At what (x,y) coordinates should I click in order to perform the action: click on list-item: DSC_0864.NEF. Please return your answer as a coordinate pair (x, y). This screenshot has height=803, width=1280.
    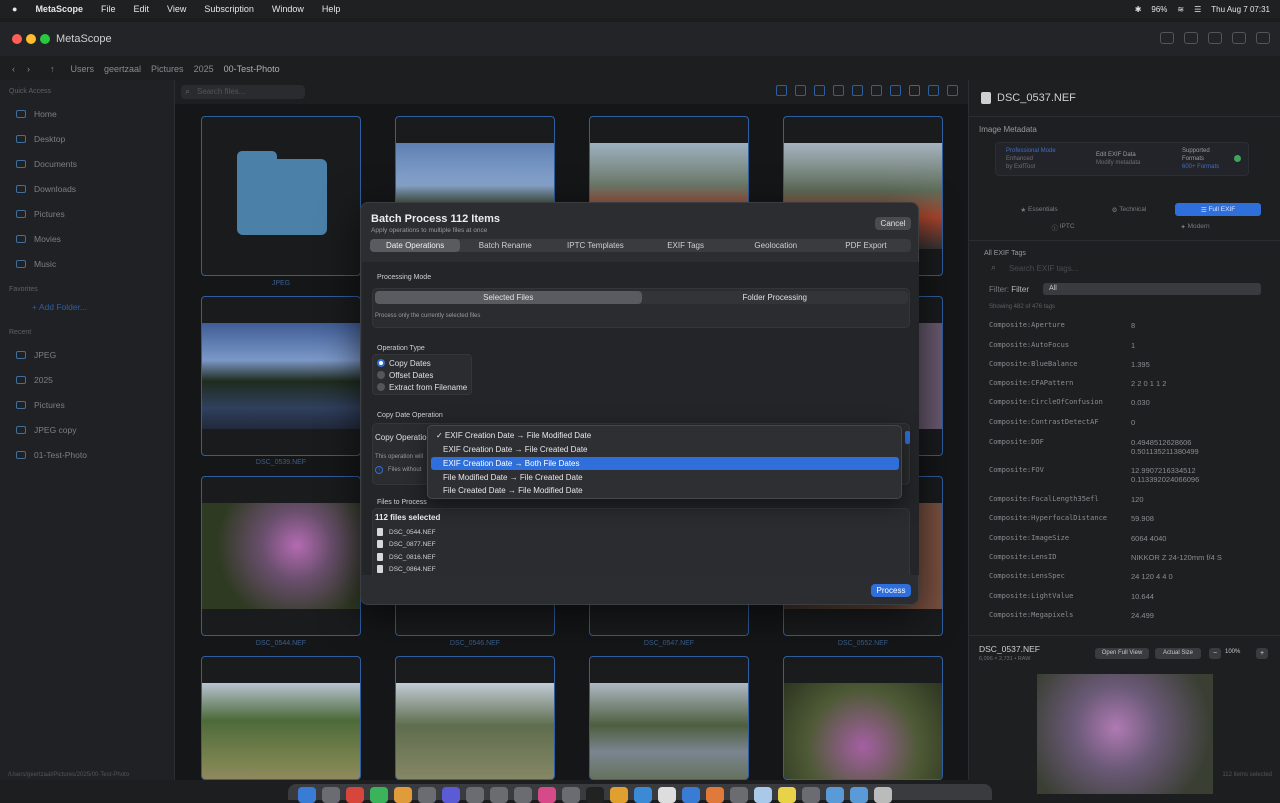
    Looking at the image, I should click on (406, 569).